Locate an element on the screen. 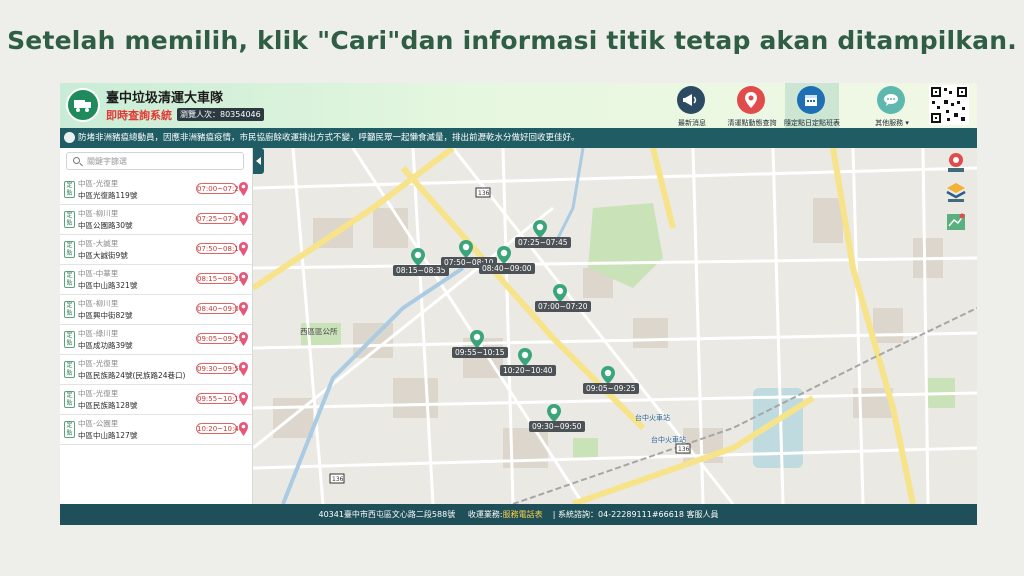 The image size is (1024, 576). stop-list-item: 定點 中區-光復里 中區民族路128號 09:55~10:15 is located at coordinates (156, 400).